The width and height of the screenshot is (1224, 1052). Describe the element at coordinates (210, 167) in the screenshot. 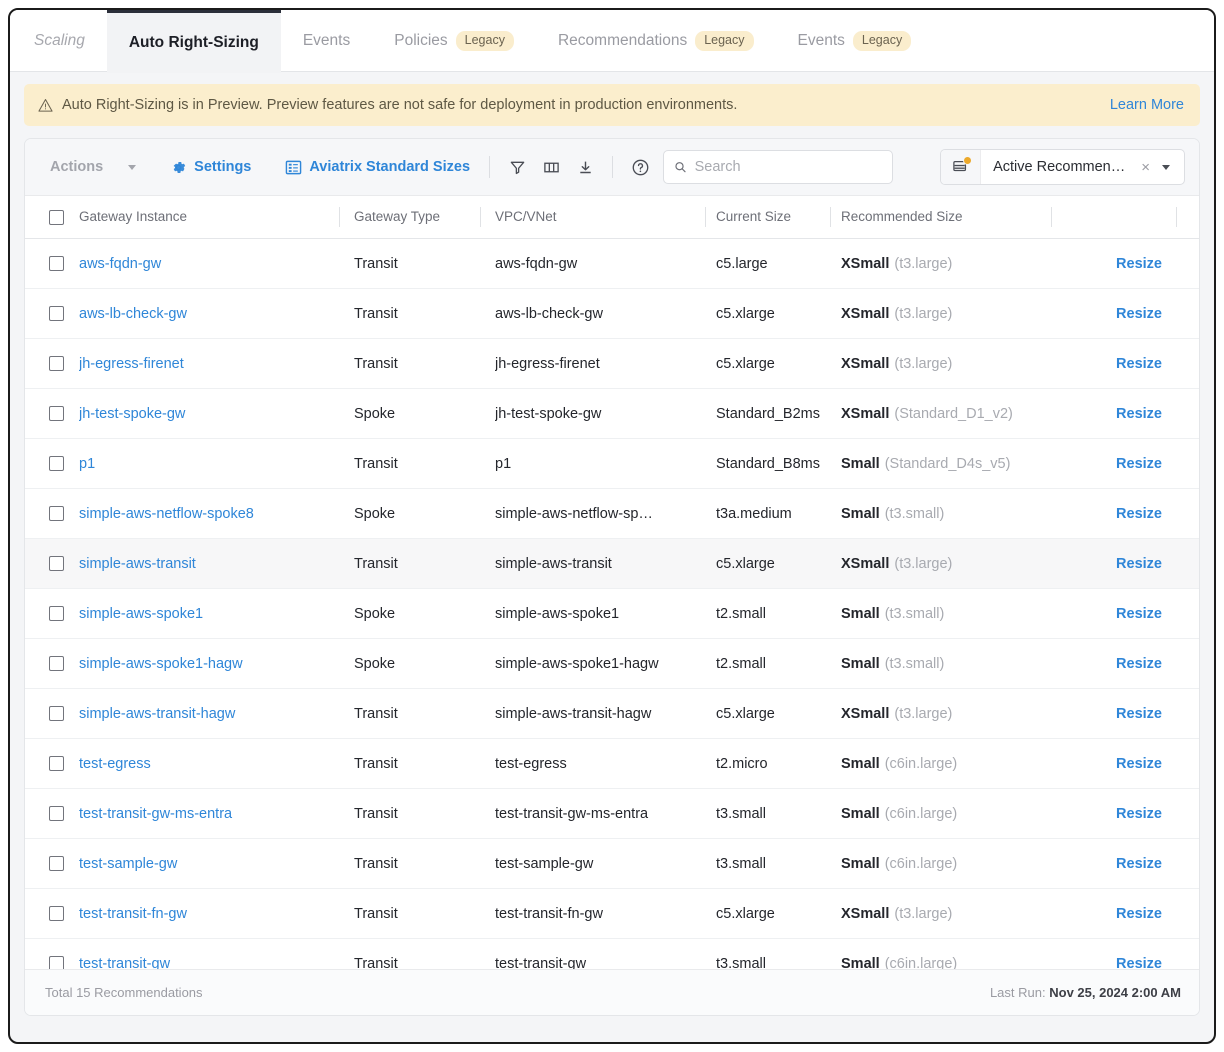

I see `settings-button: Settings` at that location.